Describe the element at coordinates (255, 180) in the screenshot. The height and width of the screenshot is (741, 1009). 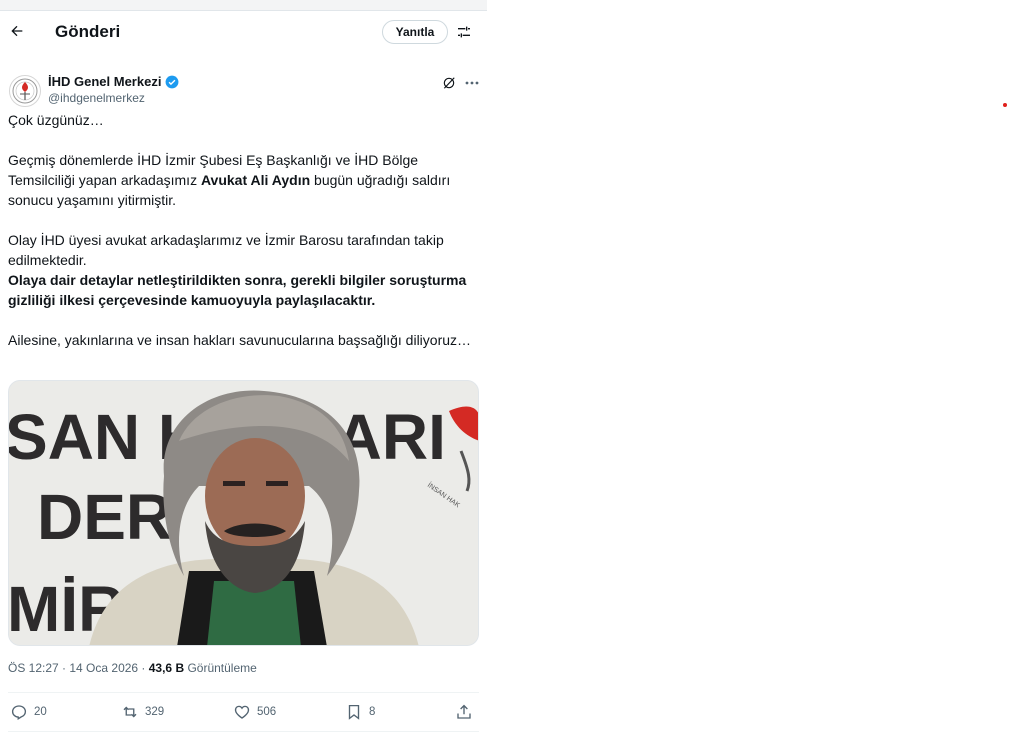
I see `post-highlight-name: Avukat Ali Aydın` at that location.